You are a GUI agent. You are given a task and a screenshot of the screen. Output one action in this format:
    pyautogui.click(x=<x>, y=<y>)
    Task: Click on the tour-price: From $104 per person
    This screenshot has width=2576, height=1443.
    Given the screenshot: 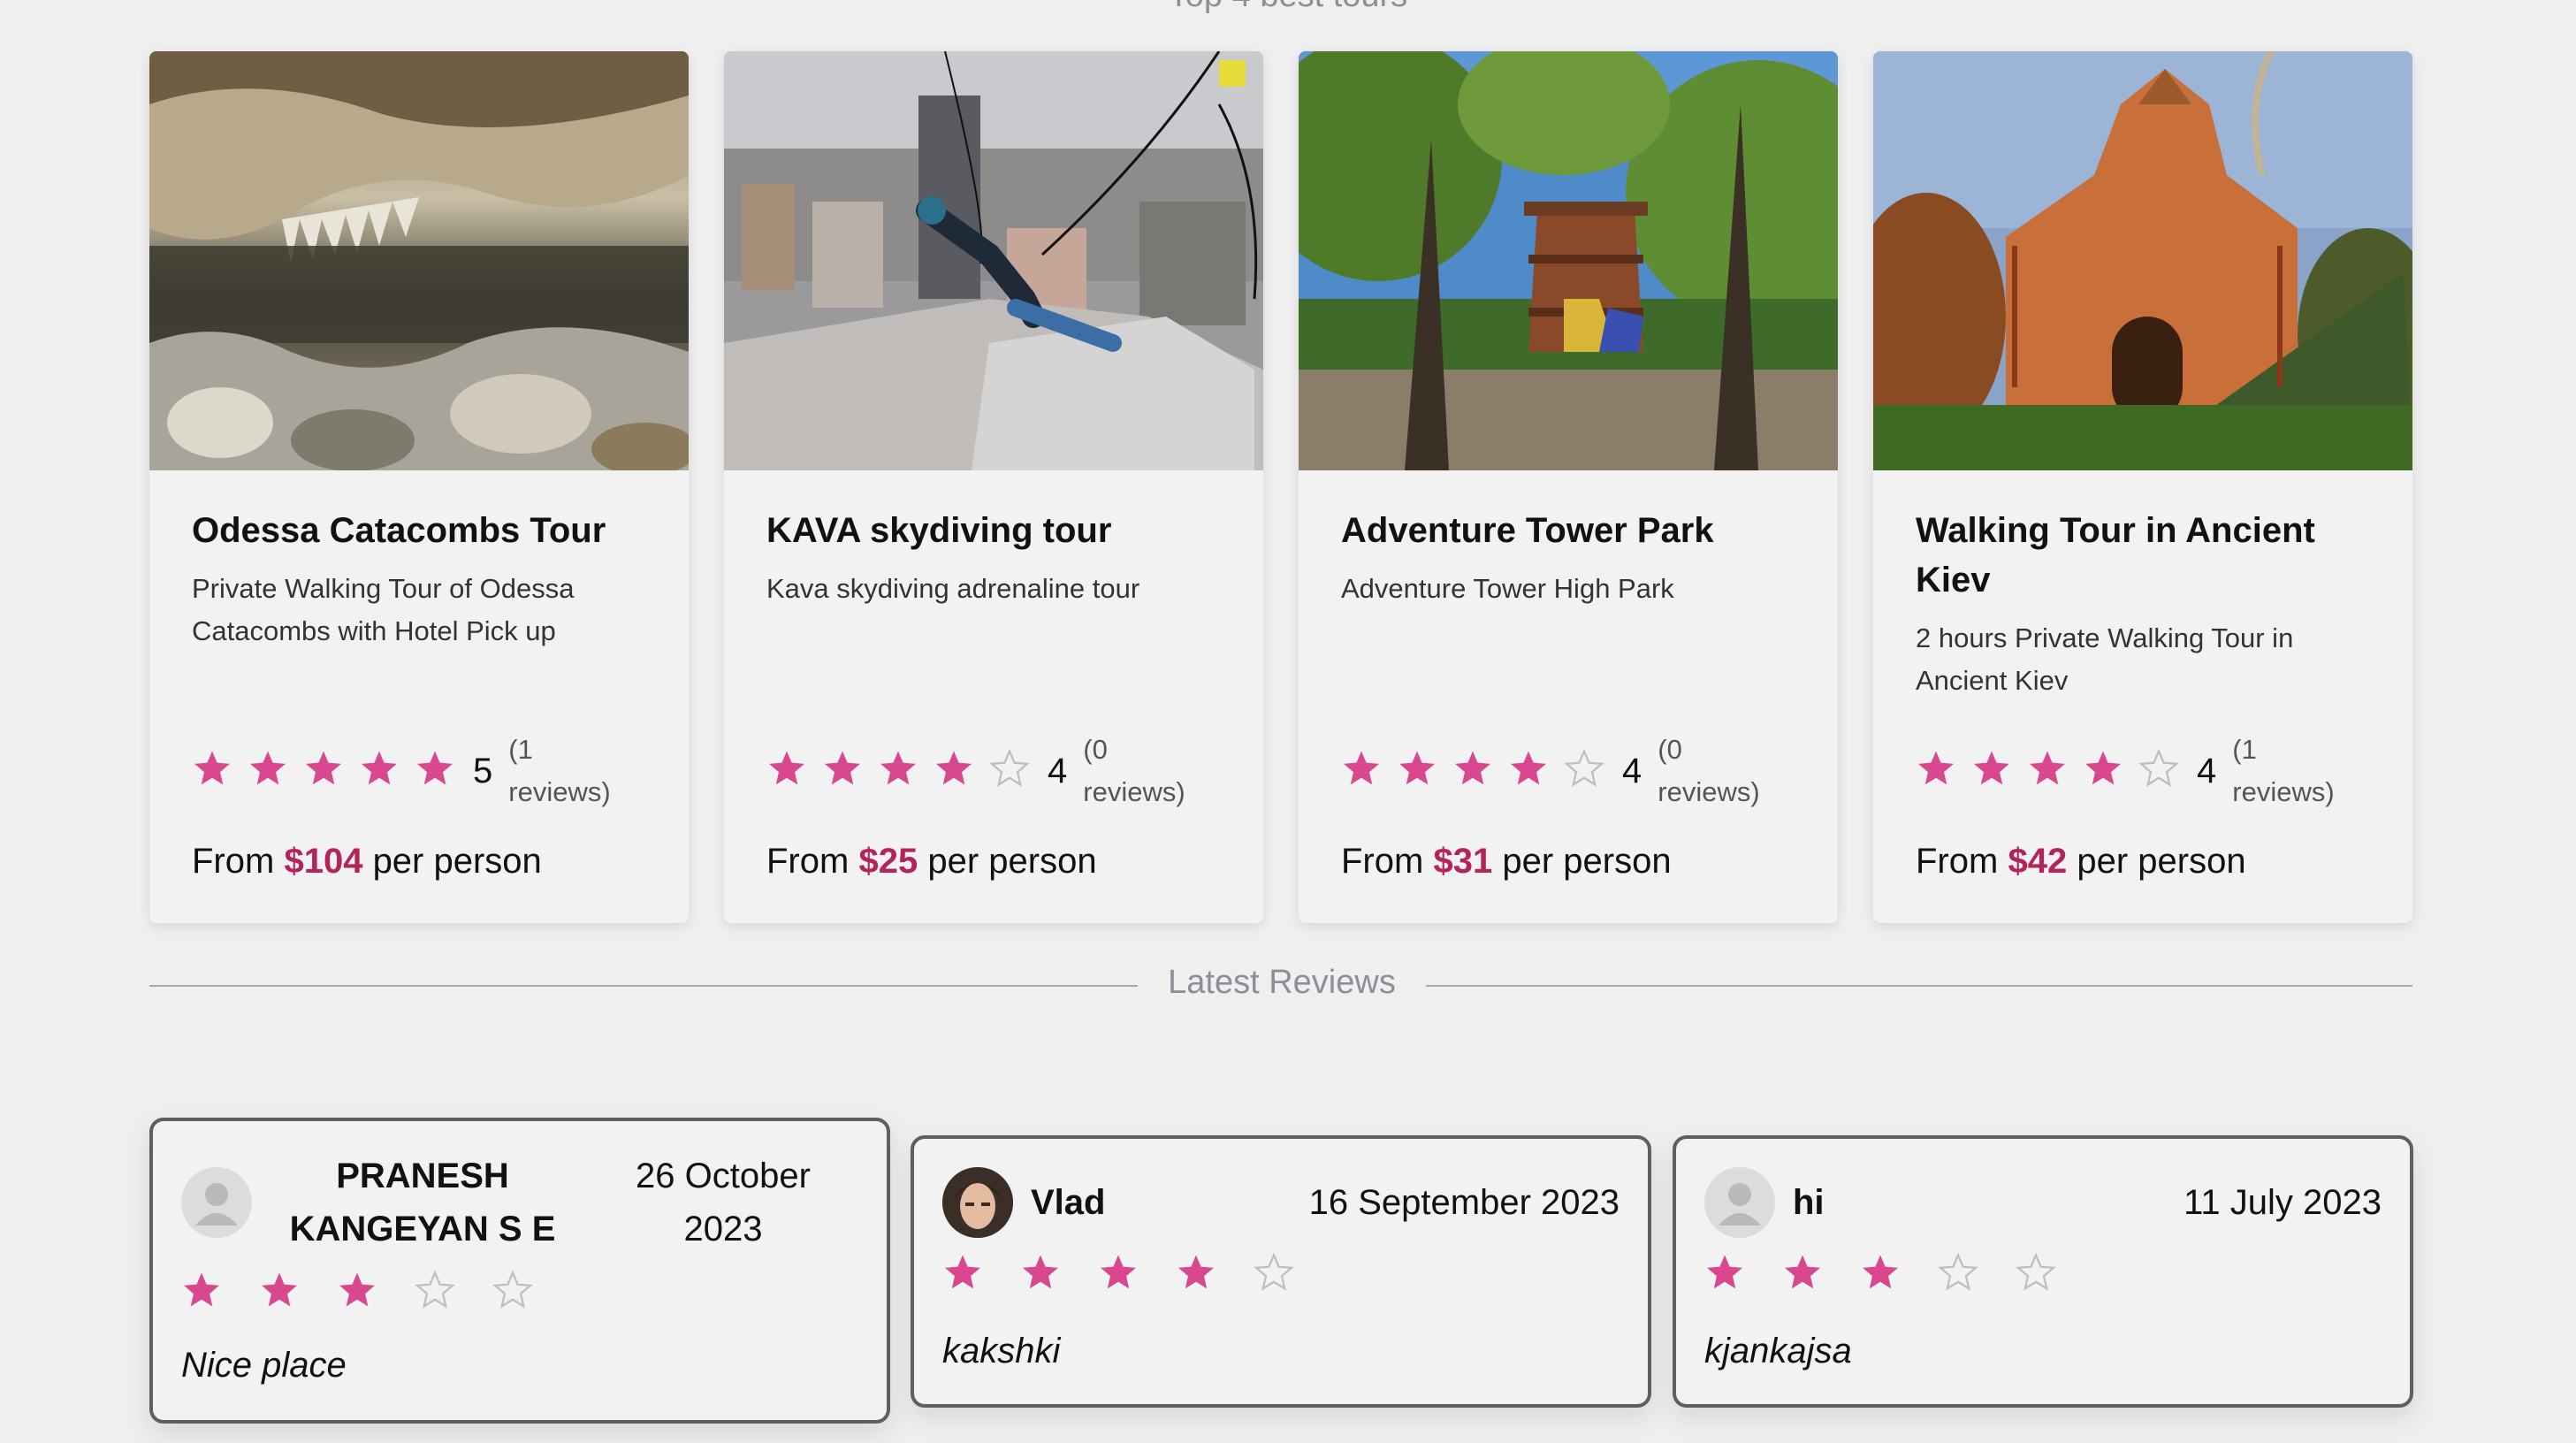 What is the action you would take?
    pyautogui.click(x=367, y=862)
    